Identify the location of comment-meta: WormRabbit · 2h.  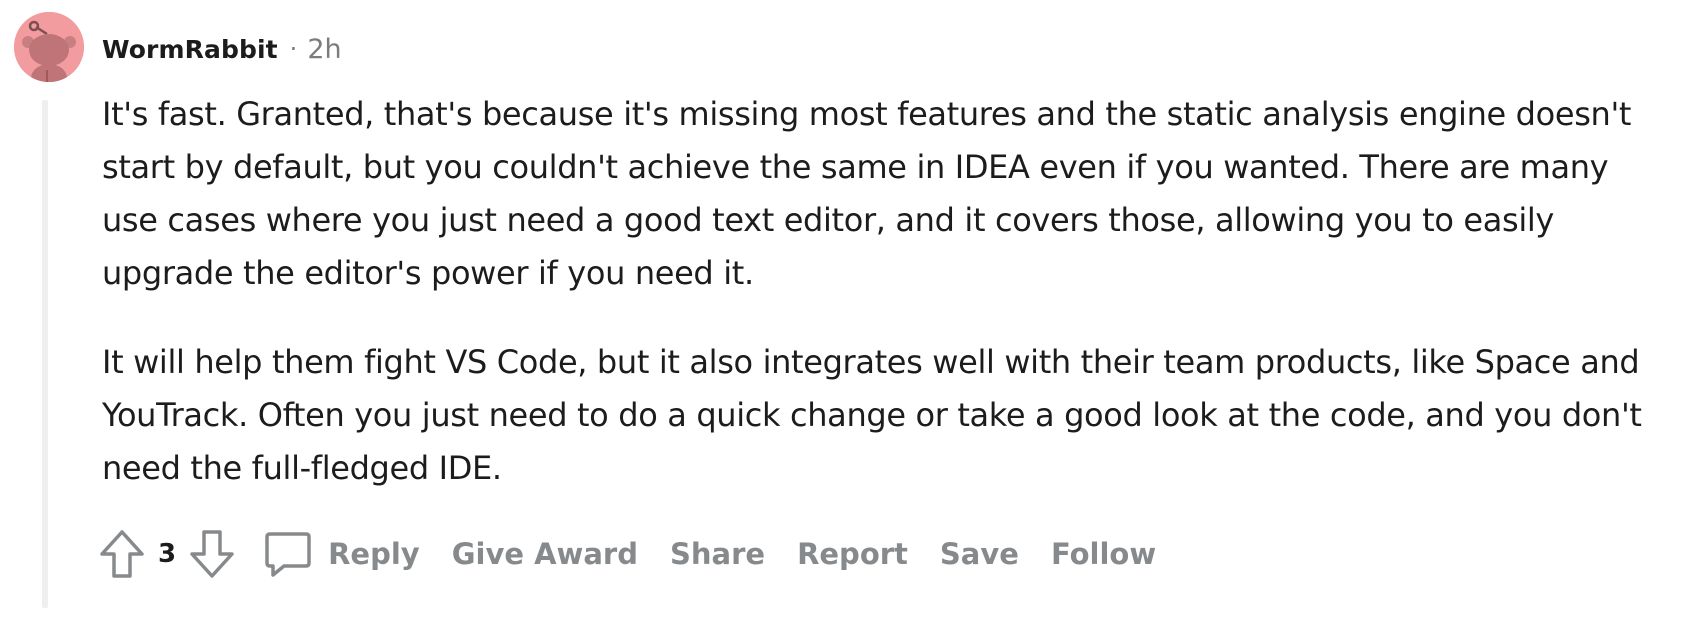
(222, 49).